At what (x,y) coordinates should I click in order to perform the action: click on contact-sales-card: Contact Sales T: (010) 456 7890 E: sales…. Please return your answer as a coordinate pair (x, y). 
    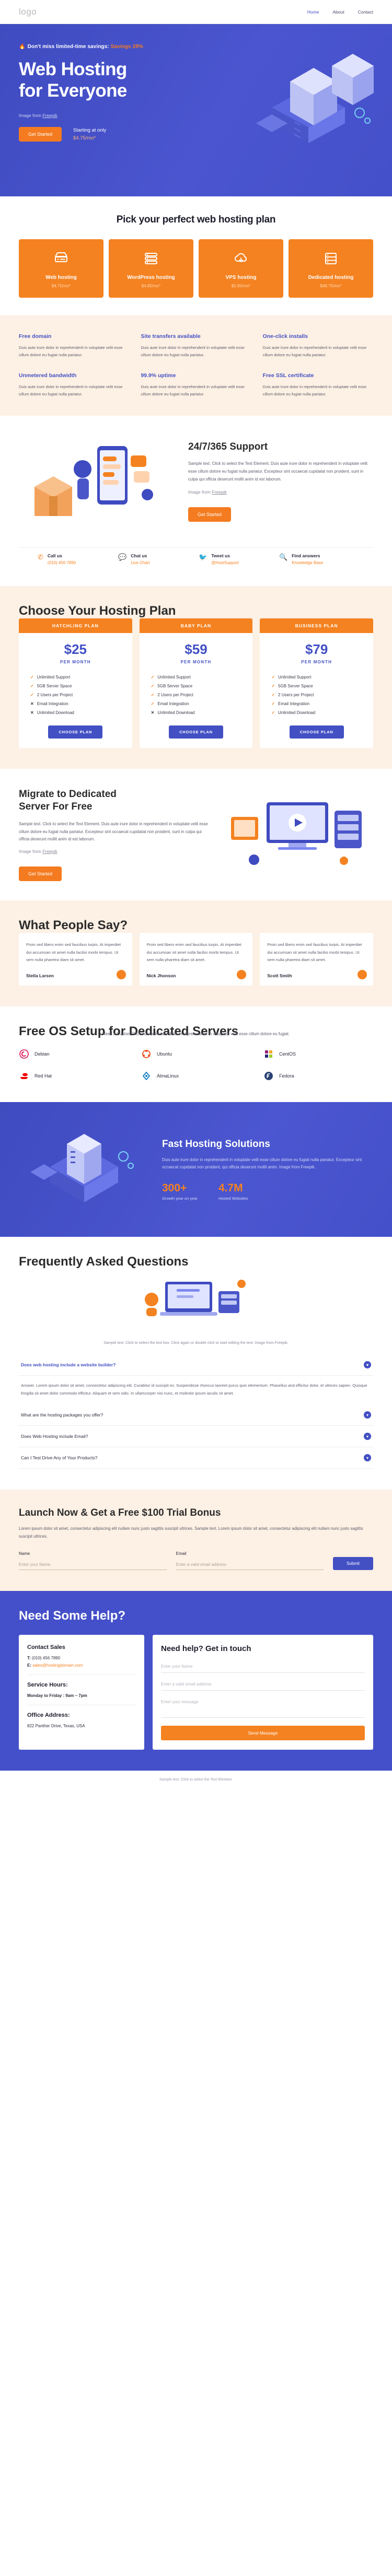
    Looking at the image, I should click on (81, 1692).